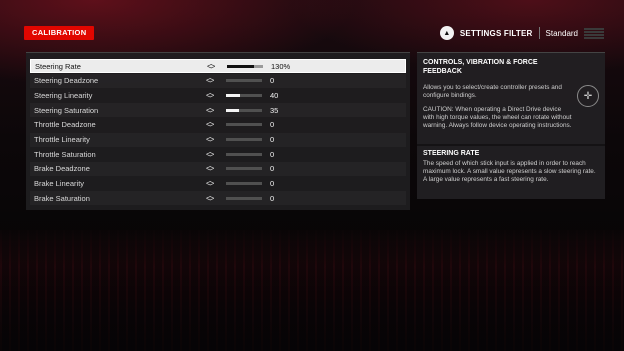  I want to click on settings-filter: ▲ SETTINGS FILTER Standard, so click(521, 33).